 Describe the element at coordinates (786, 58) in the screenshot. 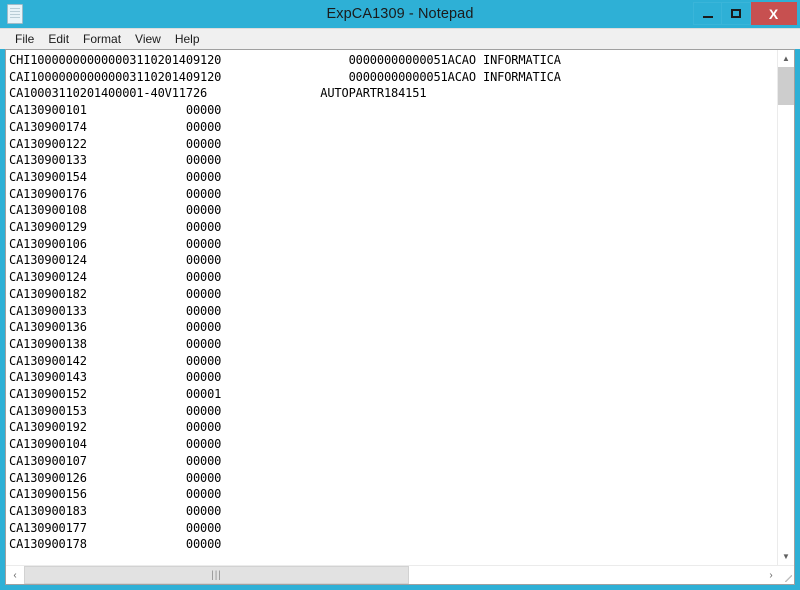

I see `scroll-up-icon: ▲` at that location.